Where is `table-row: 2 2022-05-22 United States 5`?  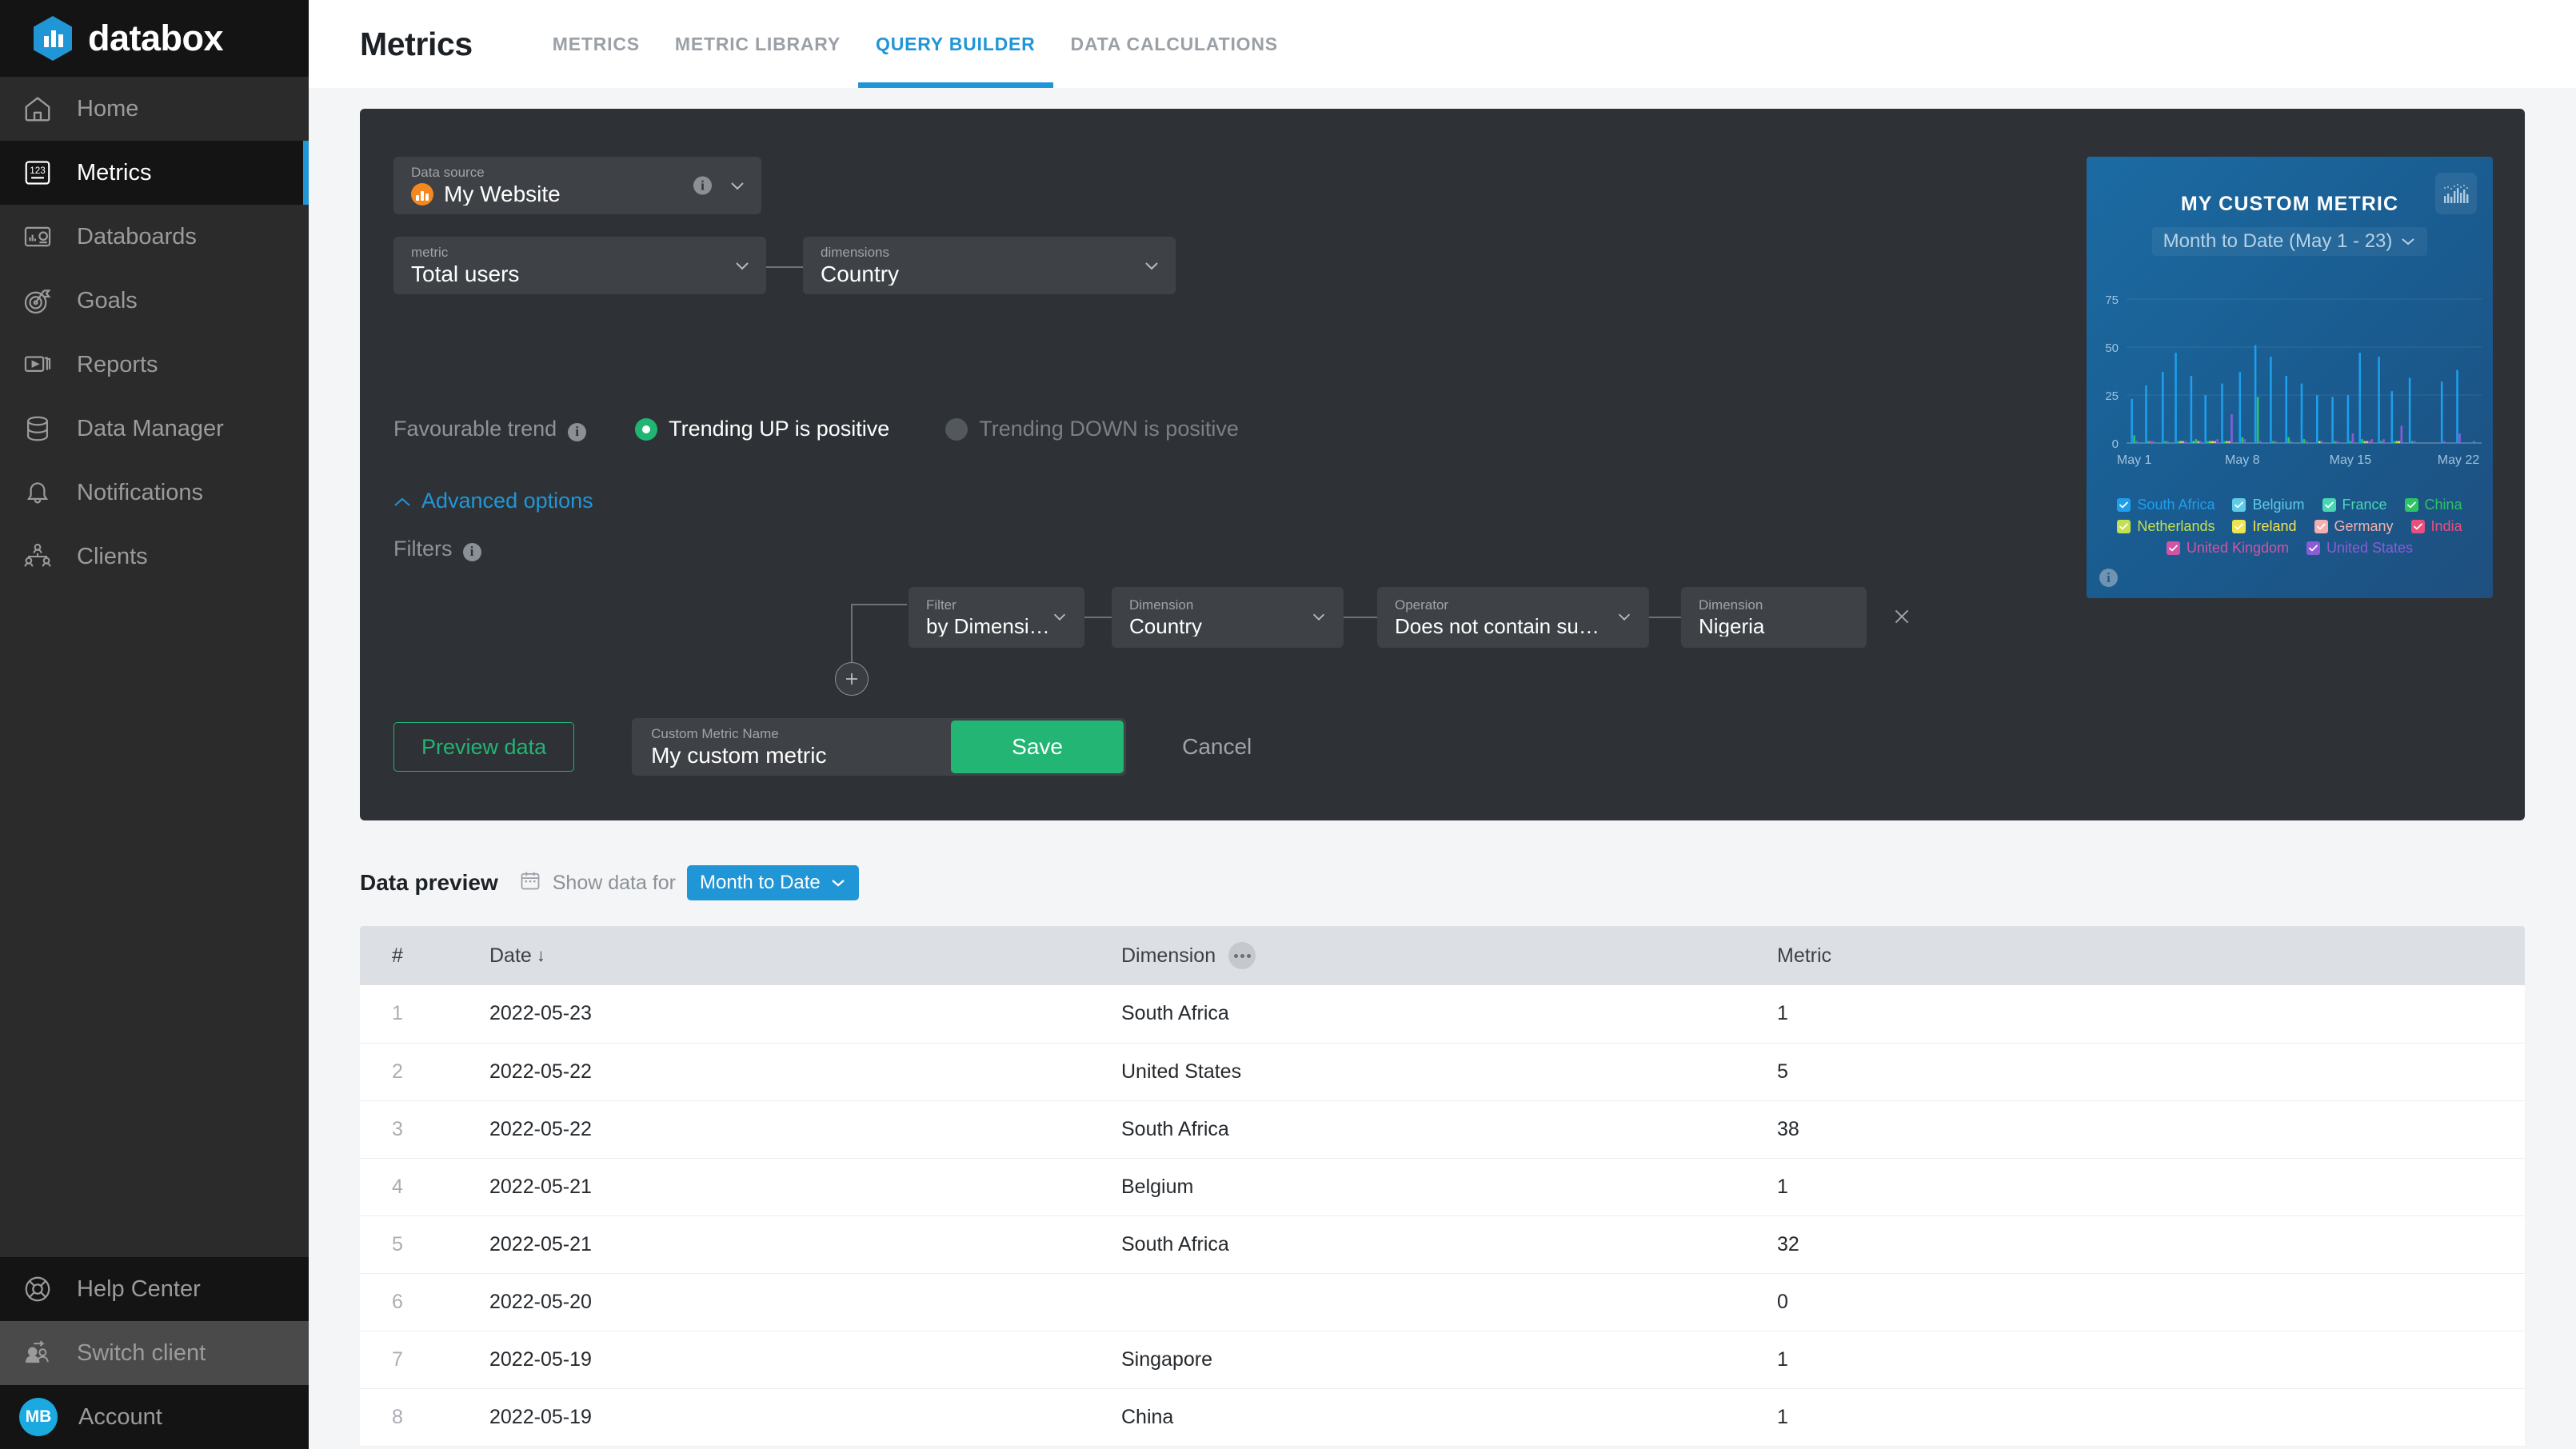
table-row: 2 2022-05-22 United States 5 is located at coordinates (1442, 1072).